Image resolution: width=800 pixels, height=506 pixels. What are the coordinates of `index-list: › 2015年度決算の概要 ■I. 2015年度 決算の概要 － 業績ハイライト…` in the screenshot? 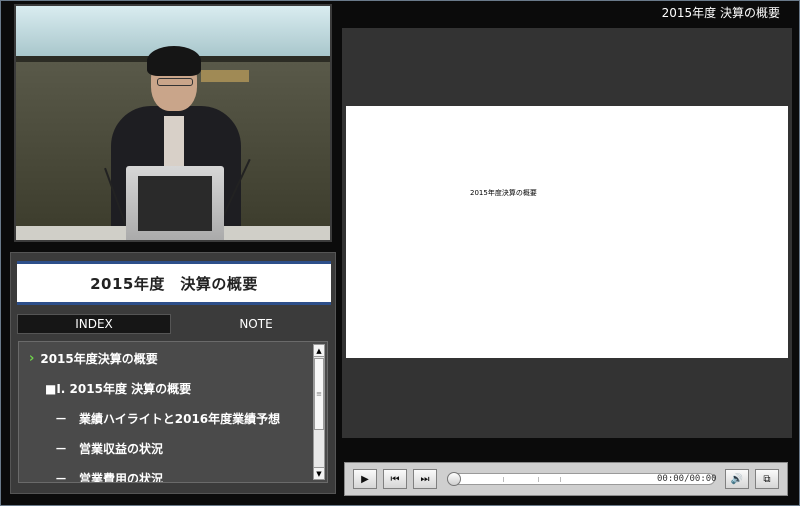 It's located at (173, 412).